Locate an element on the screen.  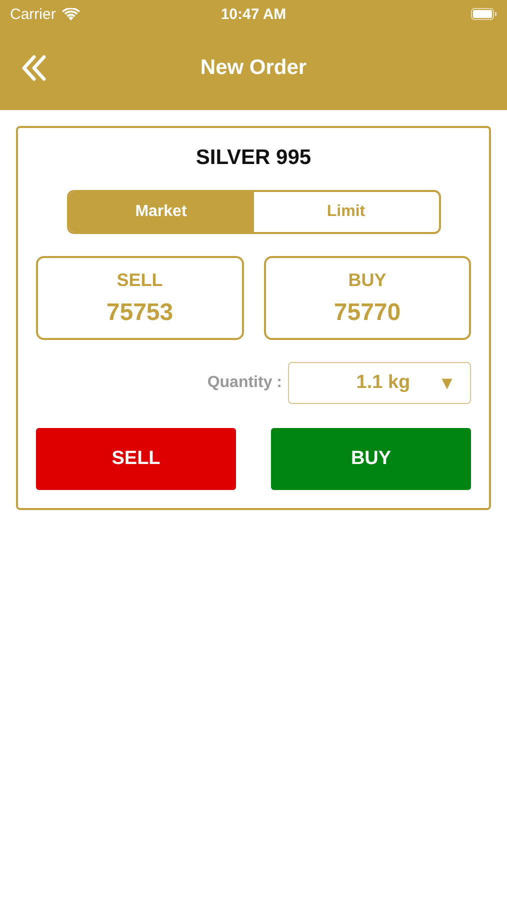
status-time: 10:47 AM is located at coordinates (253, 14).